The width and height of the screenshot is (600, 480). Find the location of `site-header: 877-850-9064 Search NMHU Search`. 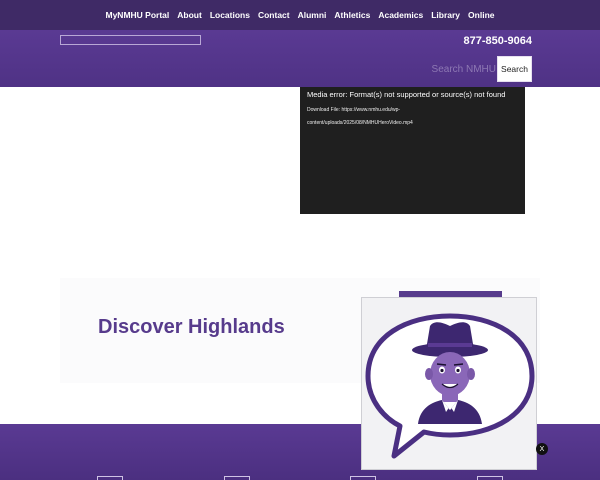

site-header: 877-850-9064 Search NMHU Search is located at coordinates (300, 58).